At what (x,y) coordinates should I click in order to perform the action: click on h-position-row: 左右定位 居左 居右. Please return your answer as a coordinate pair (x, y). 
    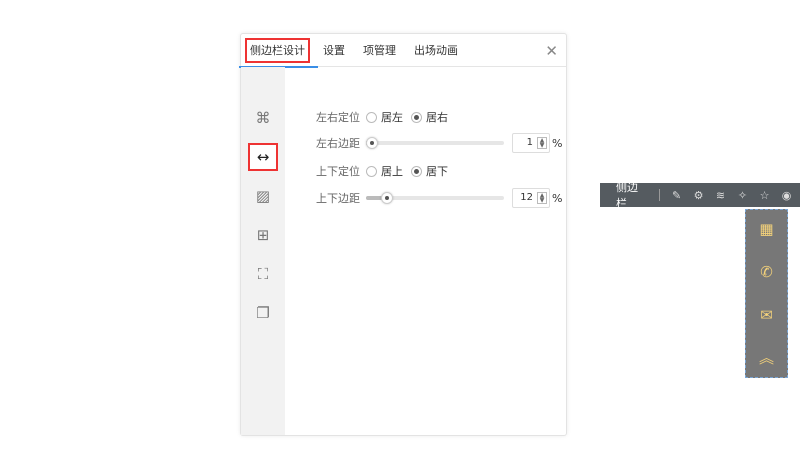
    Looking at the image, I should click on (386, 117).